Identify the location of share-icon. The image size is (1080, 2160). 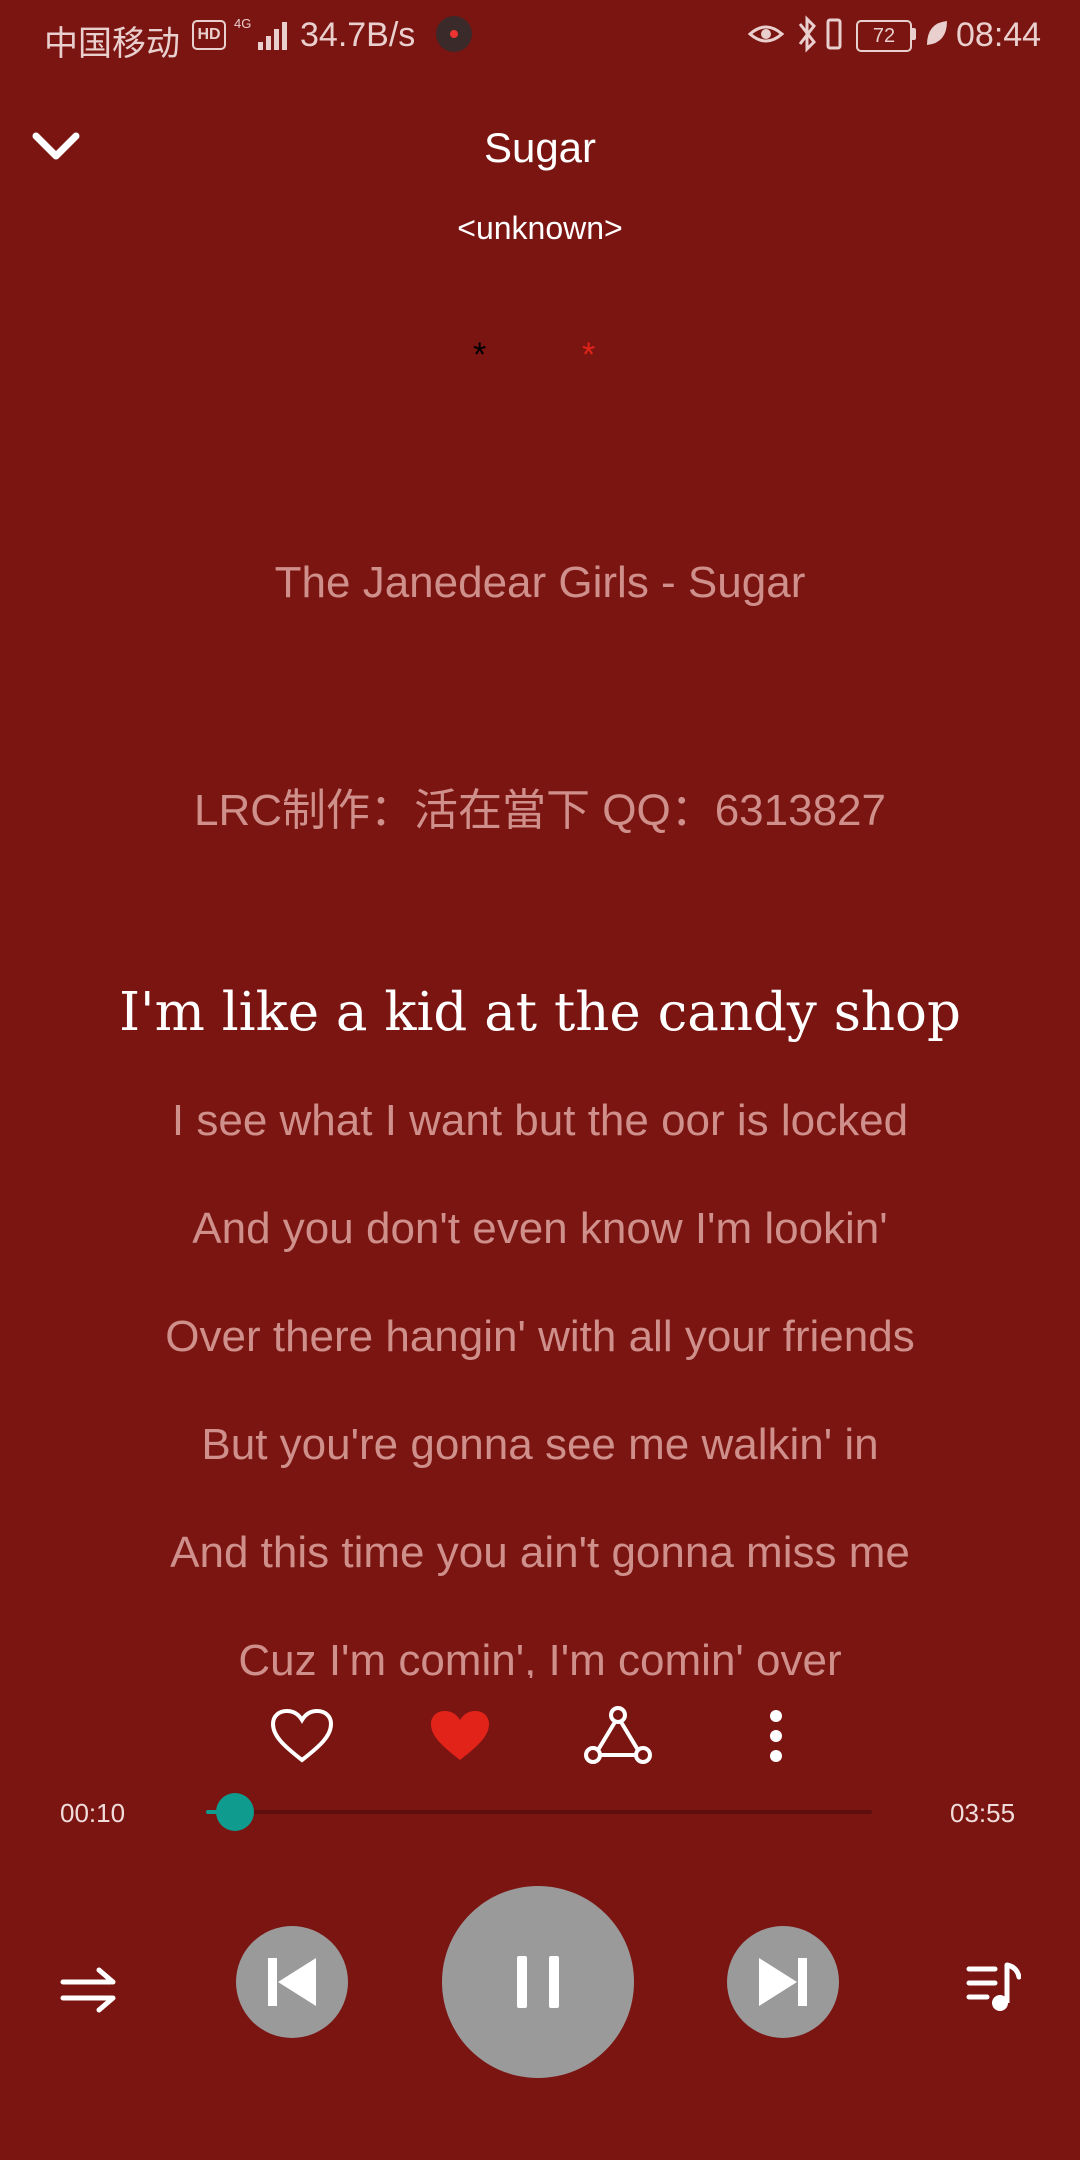
(618, 1735).